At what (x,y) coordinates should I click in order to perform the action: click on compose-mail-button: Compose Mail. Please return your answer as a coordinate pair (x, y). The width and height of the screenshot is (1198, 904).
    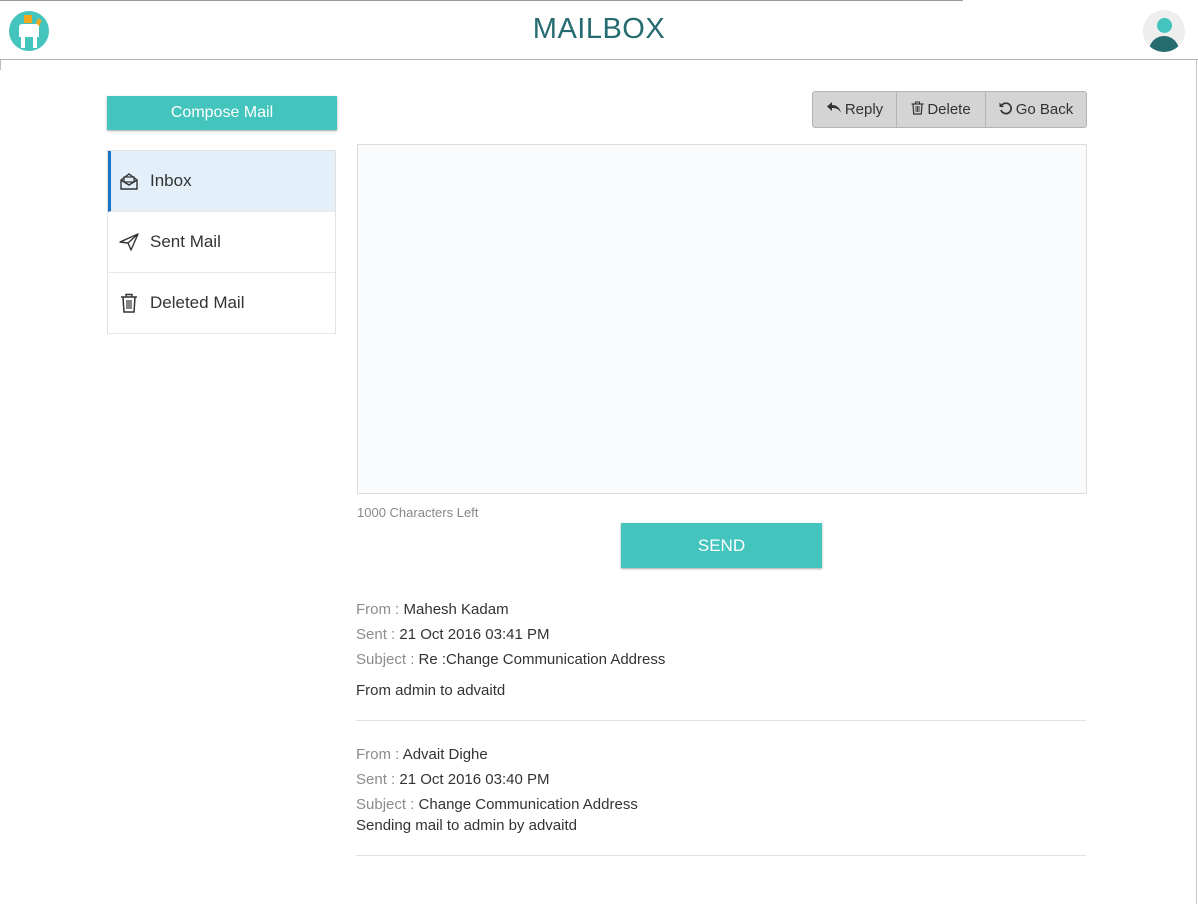
    Looking at the image, I should click on (222, 113).